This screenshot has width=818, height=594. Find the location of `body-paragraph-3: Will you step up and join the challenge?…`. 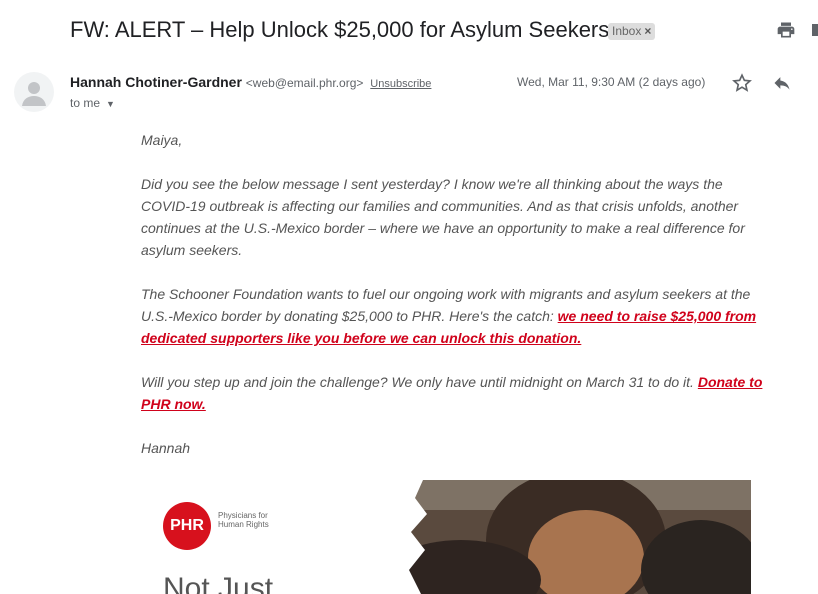

body-paragraph-3: Will you step up and join the challenge?… is located at coordinates (453, 393).